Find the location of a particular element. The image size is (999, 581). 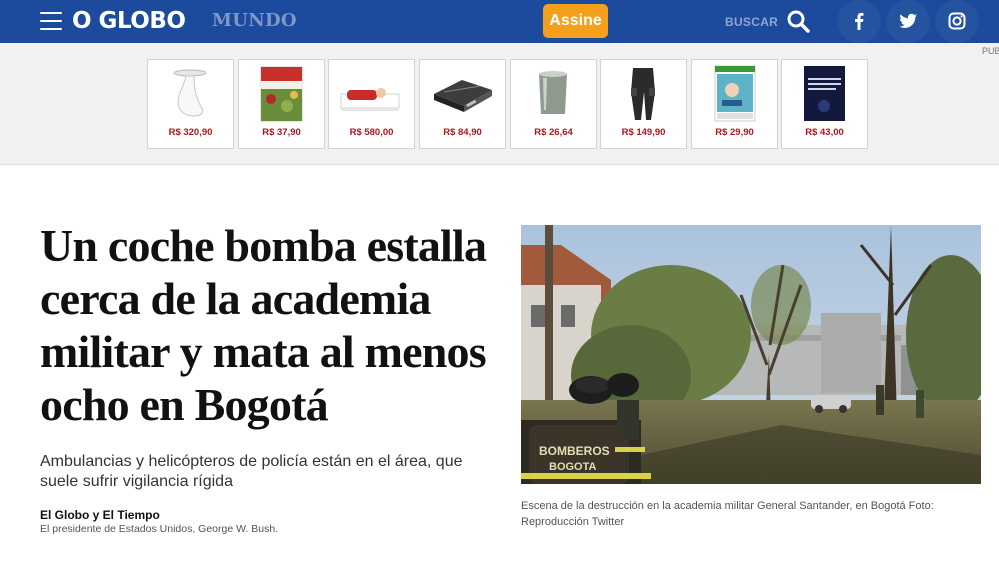

ad-cargo-pants: R$ 149,90 is located at coordinates (643, 104).